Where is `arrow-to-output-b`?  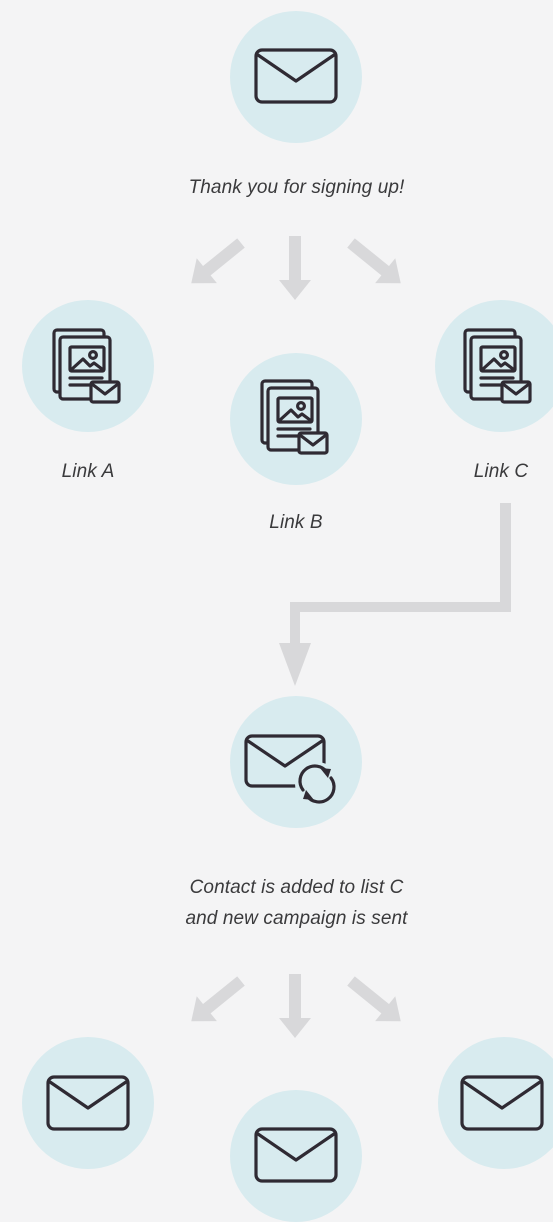 arrow-to-output-b is located at coordinates (295, 1006).